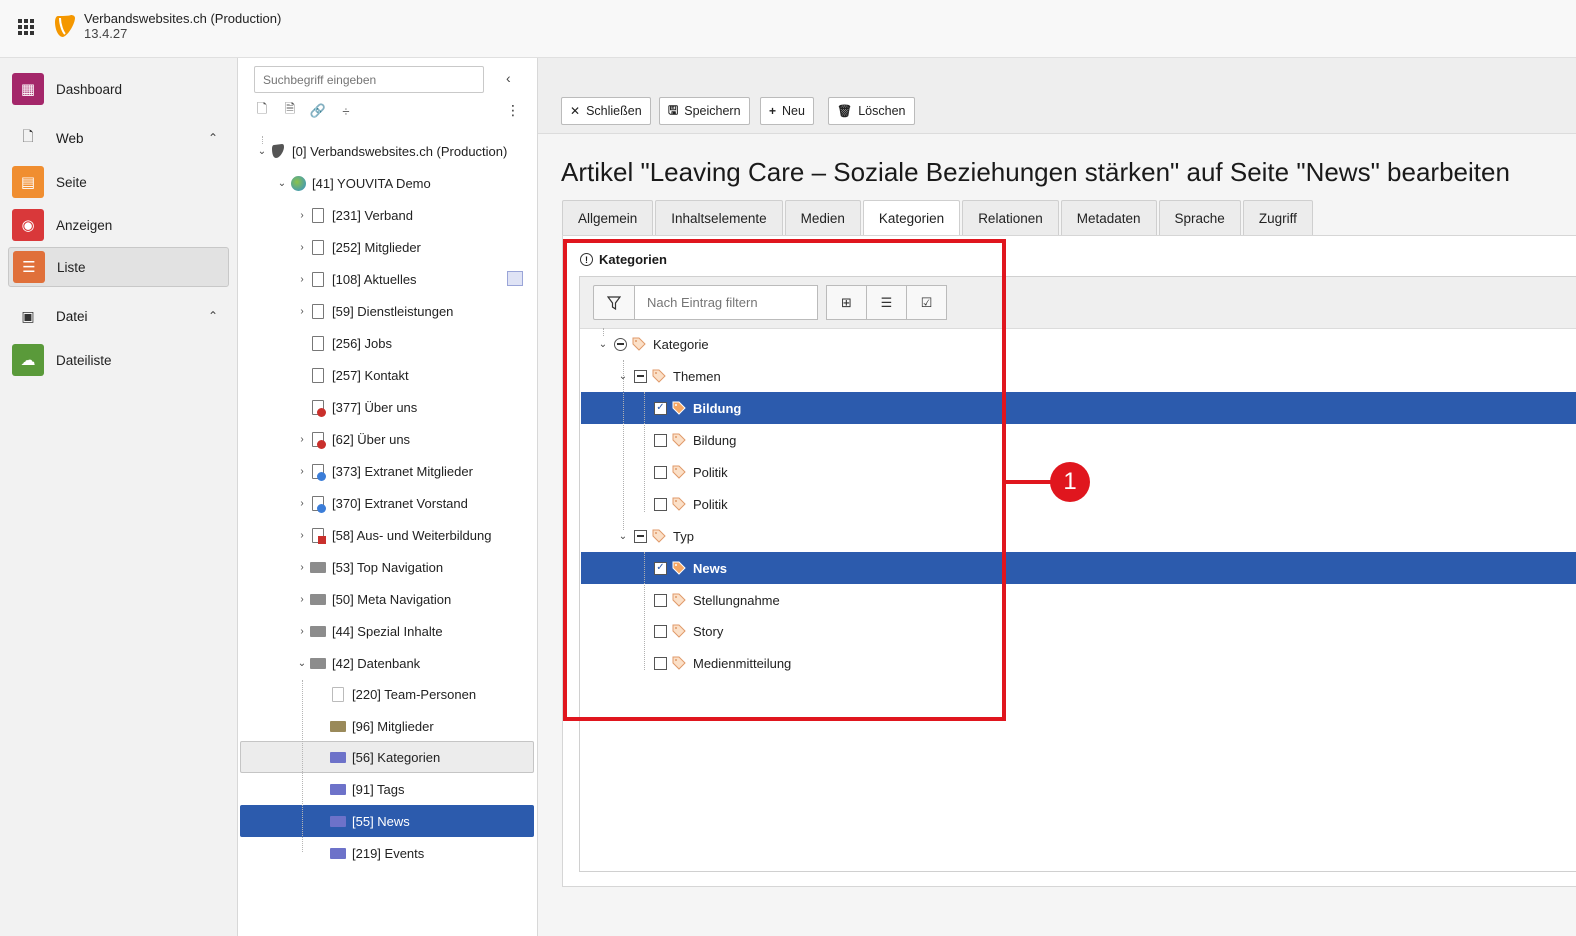 This screenshot has width=1576, height=936. I want to click on tree-node-label: [0] Verbandswebsites.ch (Production), so click(400, 151).